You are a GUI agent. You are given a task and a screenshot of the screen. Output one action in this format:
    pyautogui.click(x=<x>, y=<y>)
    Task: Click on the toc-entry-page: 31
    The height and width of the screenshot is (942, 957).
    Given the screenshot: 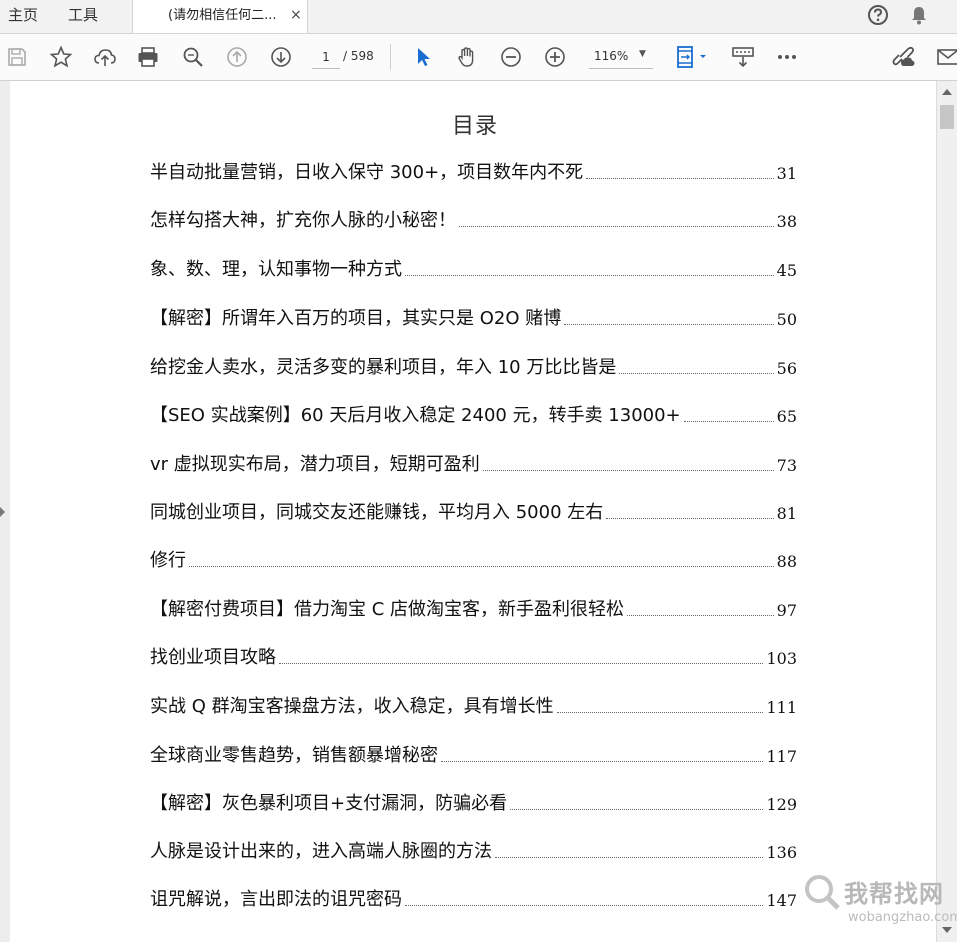 What is the action you would take?
    pyautogui.click(x=786, y=173)
    